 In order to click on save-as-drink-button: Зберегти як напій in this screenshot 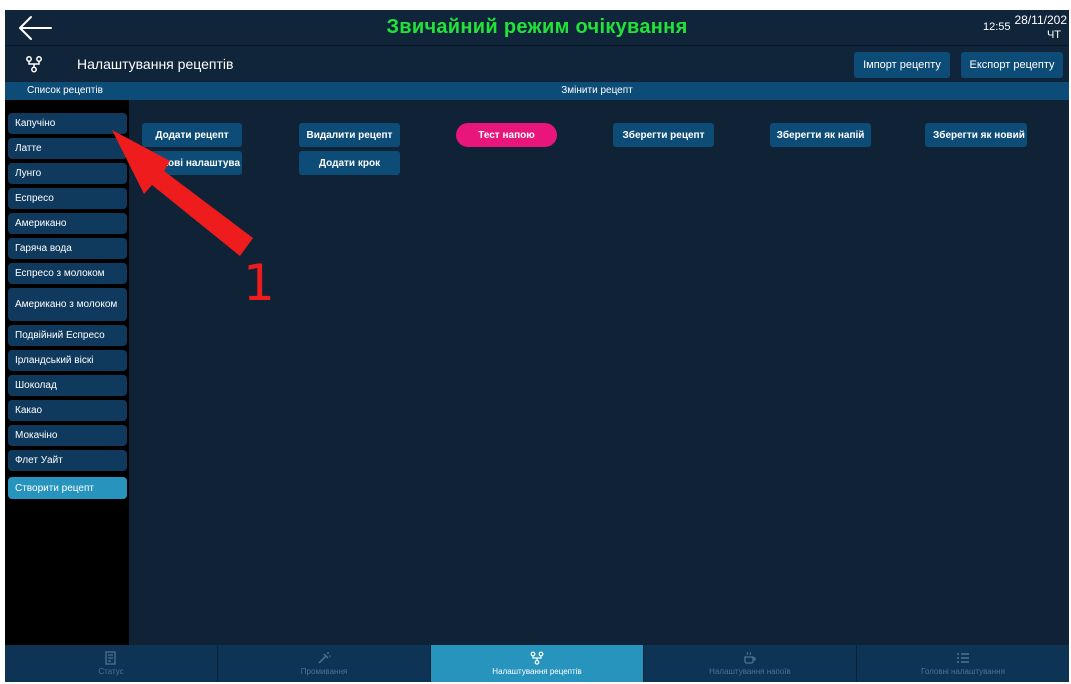, I will do `click(820, 135)`.